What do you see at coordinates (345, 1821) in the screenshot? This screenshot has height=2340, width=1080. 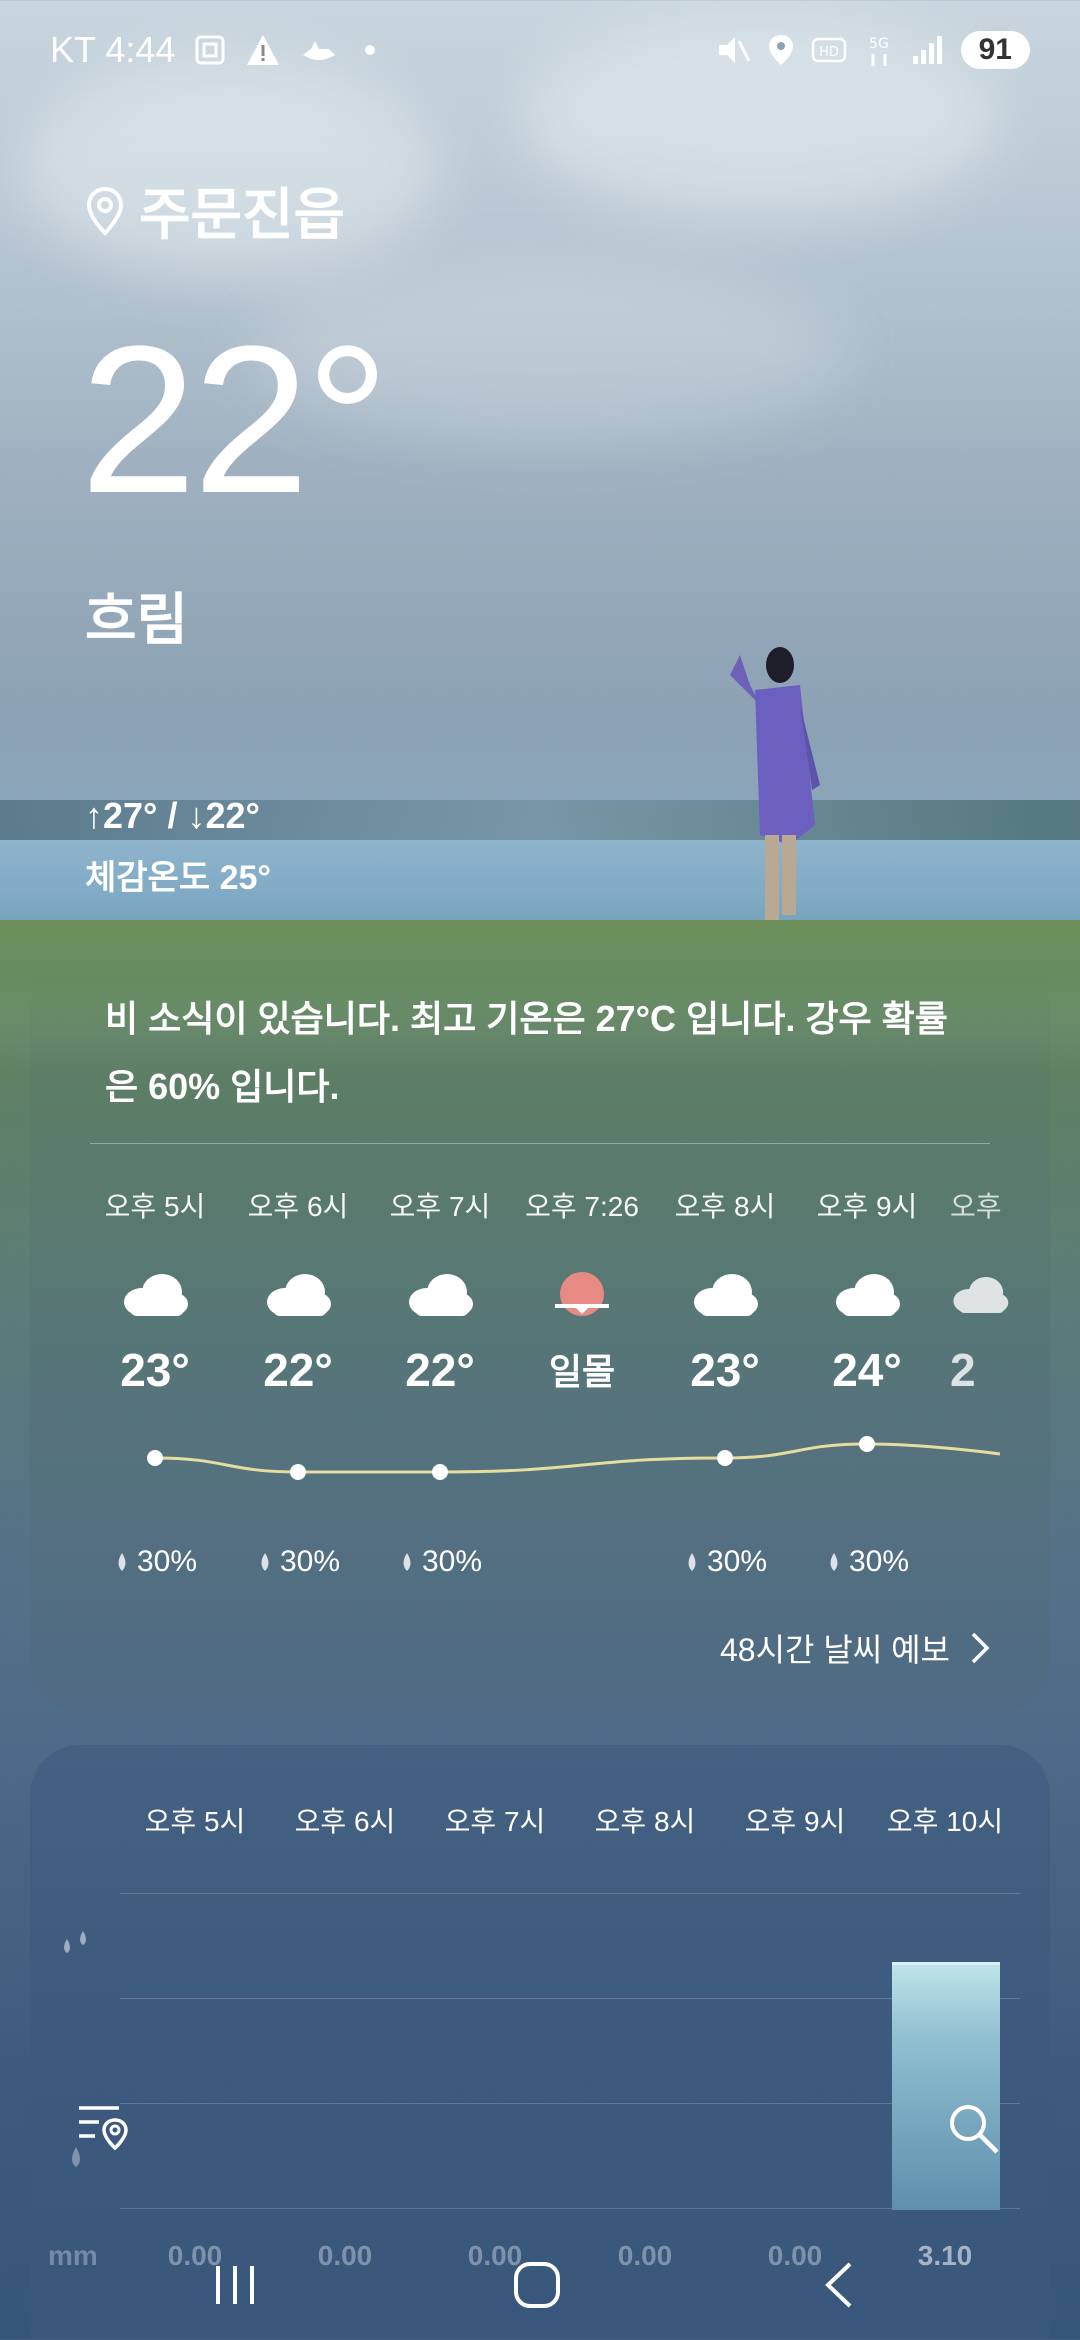 I see `precip-time: 오후 6시` at bounding box center [345, 1821].